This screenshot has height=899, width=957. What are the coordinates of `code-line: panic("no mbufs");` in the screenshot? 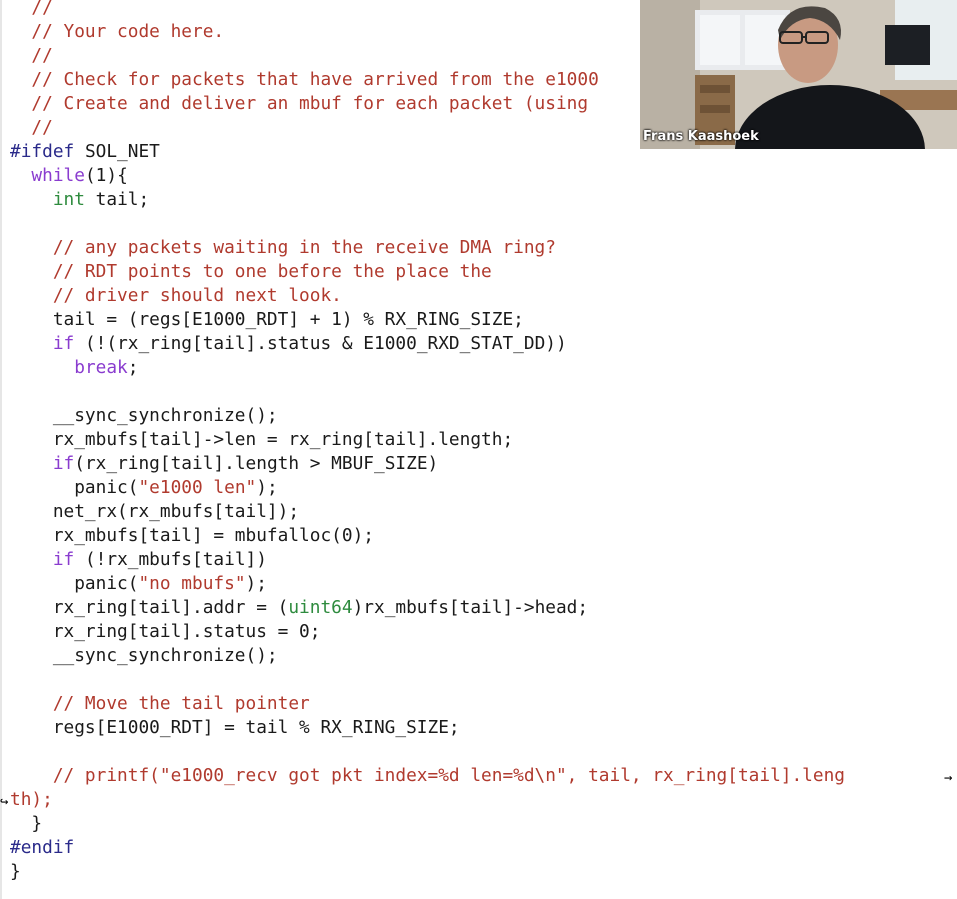 It's located at (138, 584).